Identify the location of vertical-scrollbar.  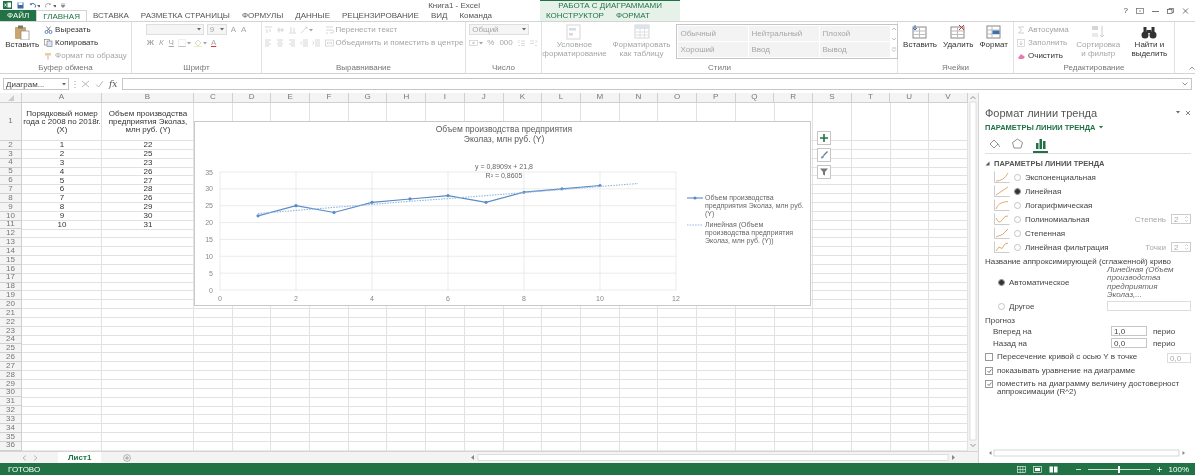
(973, 272).